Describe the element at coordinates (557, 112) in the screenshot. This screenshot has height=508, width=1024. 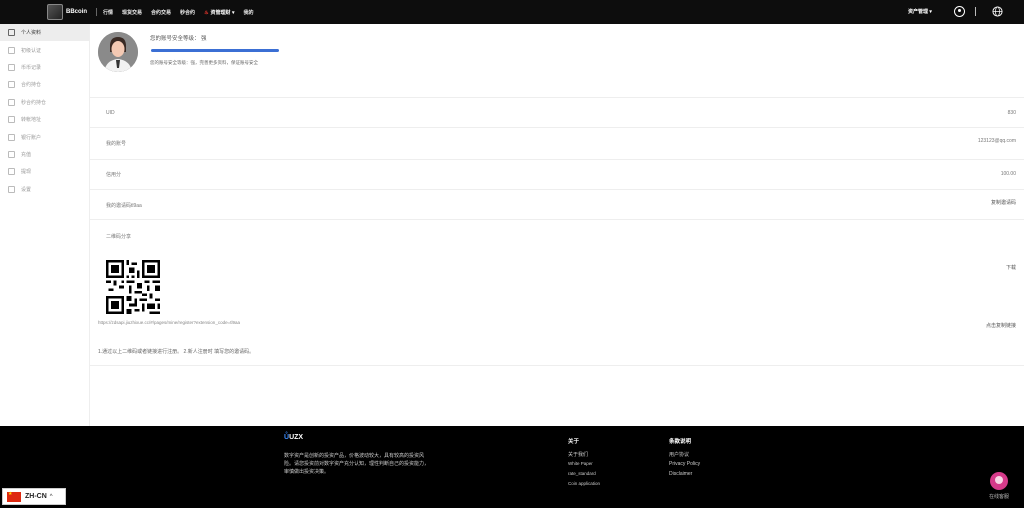
I see `uid-row: UID 830` at that location.